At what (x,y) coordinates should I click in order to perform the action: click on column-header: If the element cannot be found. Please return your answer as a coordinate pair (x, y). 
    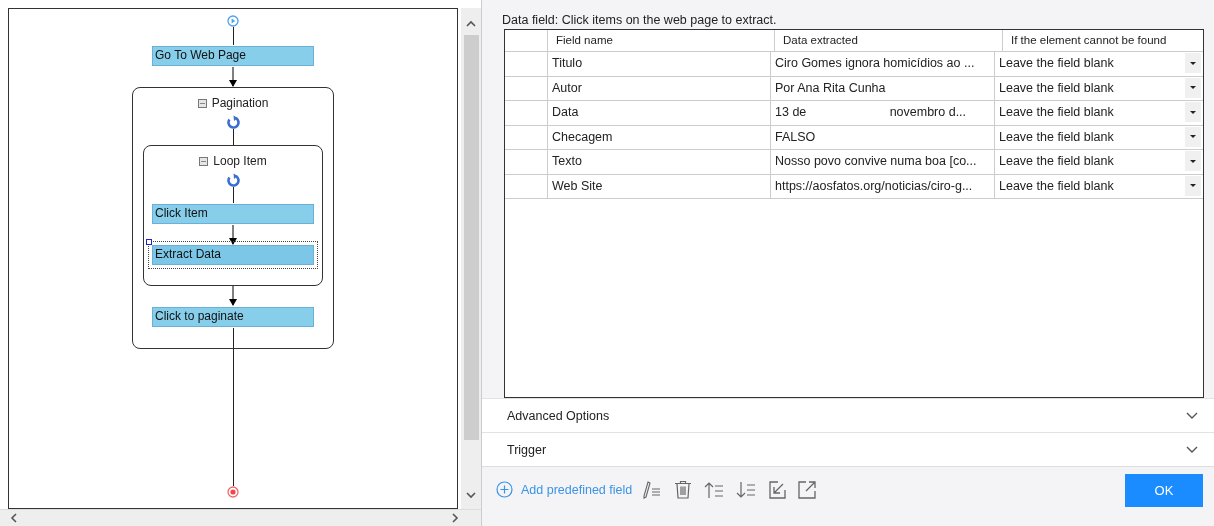
    Looking at the image, I should click on (1089, 40).